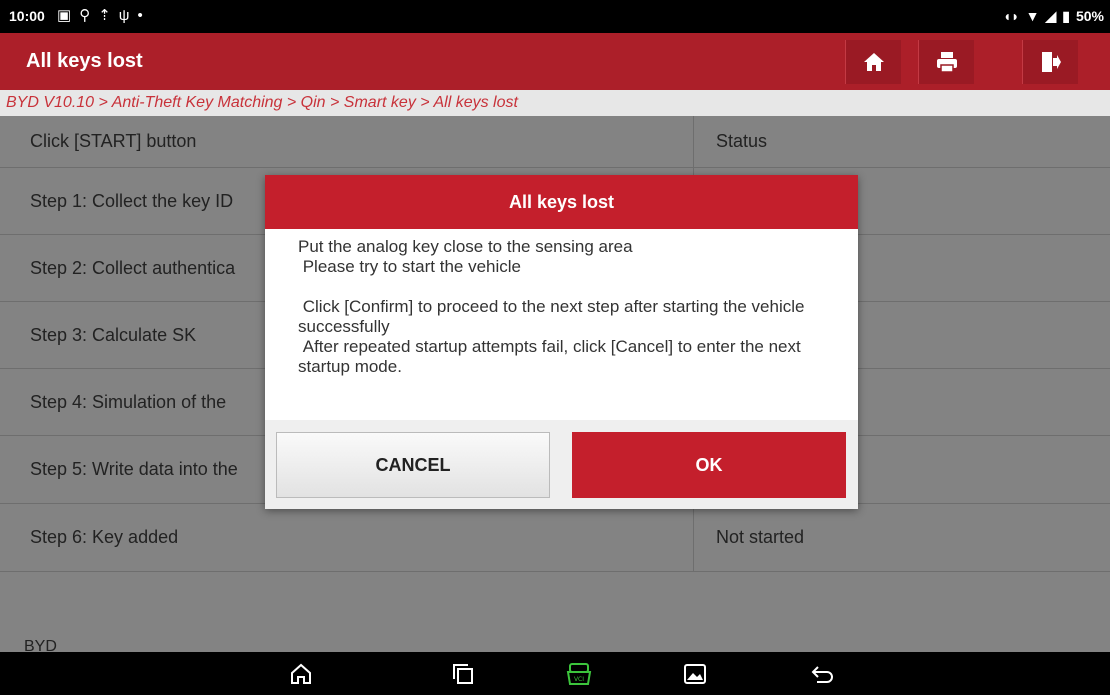 The width and height of the screenshot is (1110, 695). I want to click on nav-gallery-button, so click(695, 674).